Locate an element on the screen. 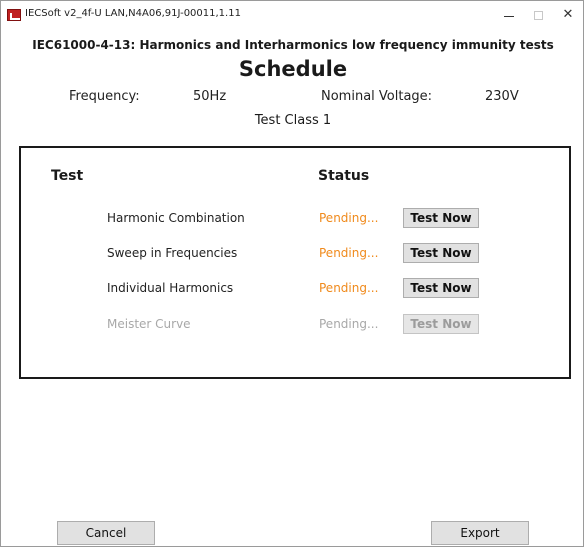 This screenshot has height=547, width=584. cancel-button: Cancel is located at coordinates (106, 533).